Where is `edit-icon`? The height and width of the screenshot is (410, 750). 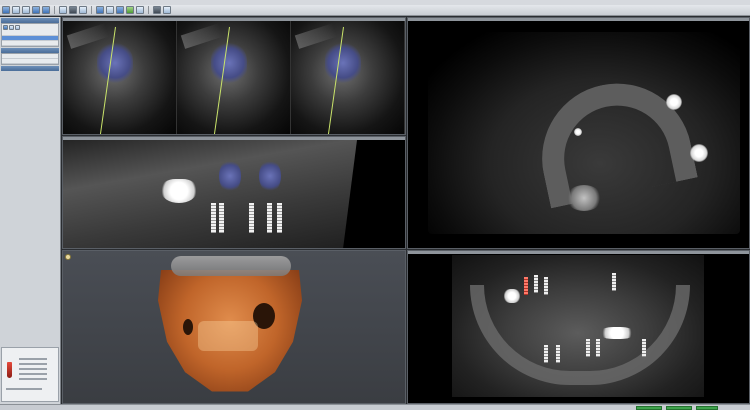 edit-icon is located at coordinates (17, 27).